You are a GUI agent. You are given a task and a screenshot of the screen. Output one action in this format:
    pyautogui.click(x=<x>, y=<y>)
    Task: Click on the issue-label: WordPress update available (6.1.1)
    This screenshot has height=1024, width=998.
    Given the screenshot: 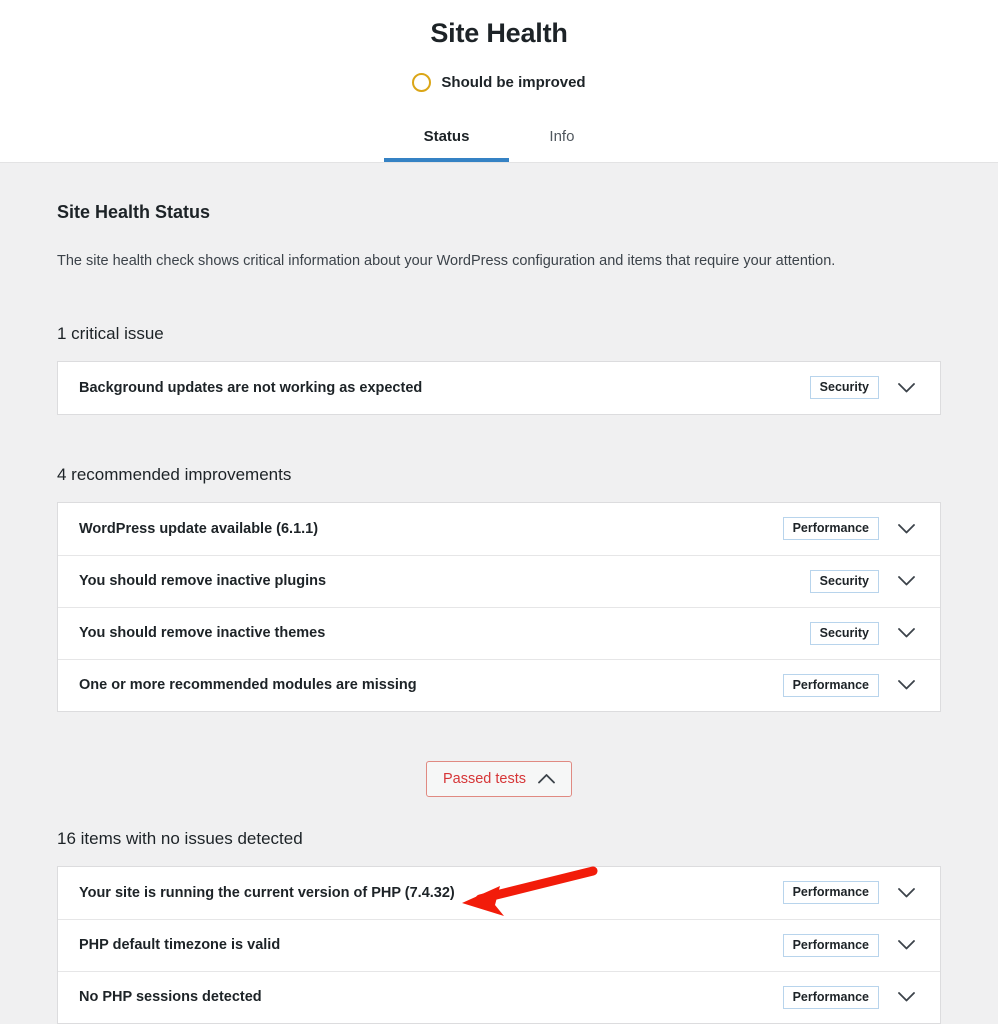 What is the action you would take?
    pyautogui.click(x=199, y=528)
    